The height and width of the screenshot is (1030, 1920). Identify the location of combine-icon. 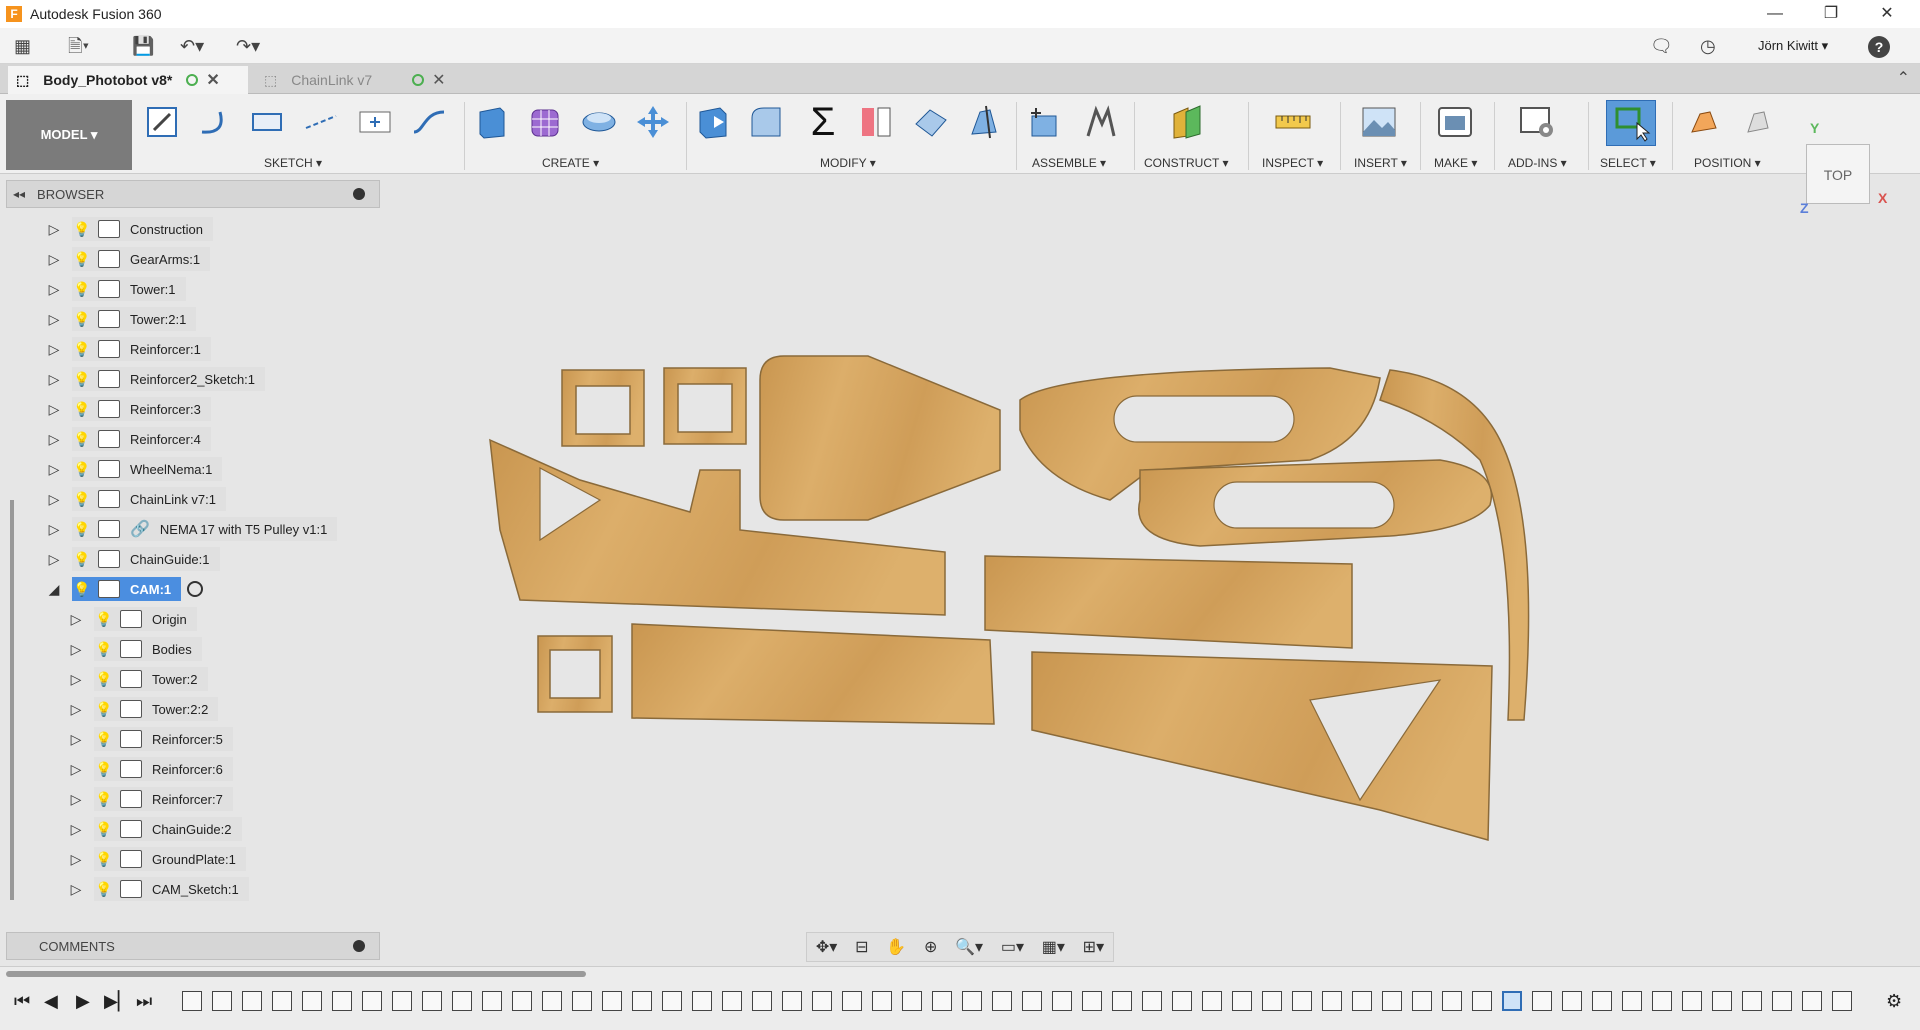
(877, 122).